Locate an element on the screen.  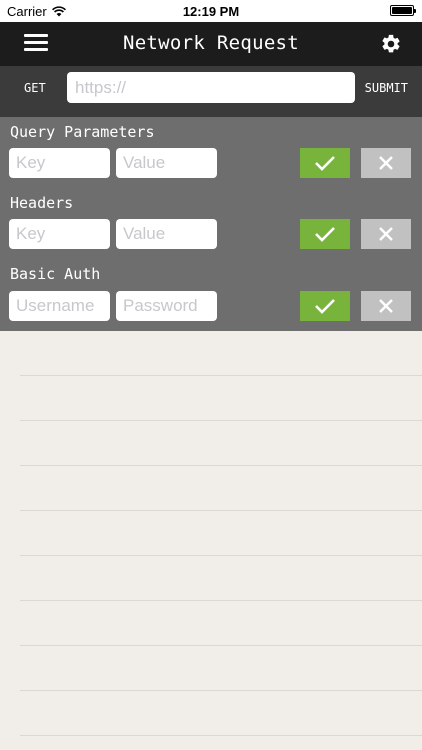
header-clear-button is located at coordinates (386, 234).